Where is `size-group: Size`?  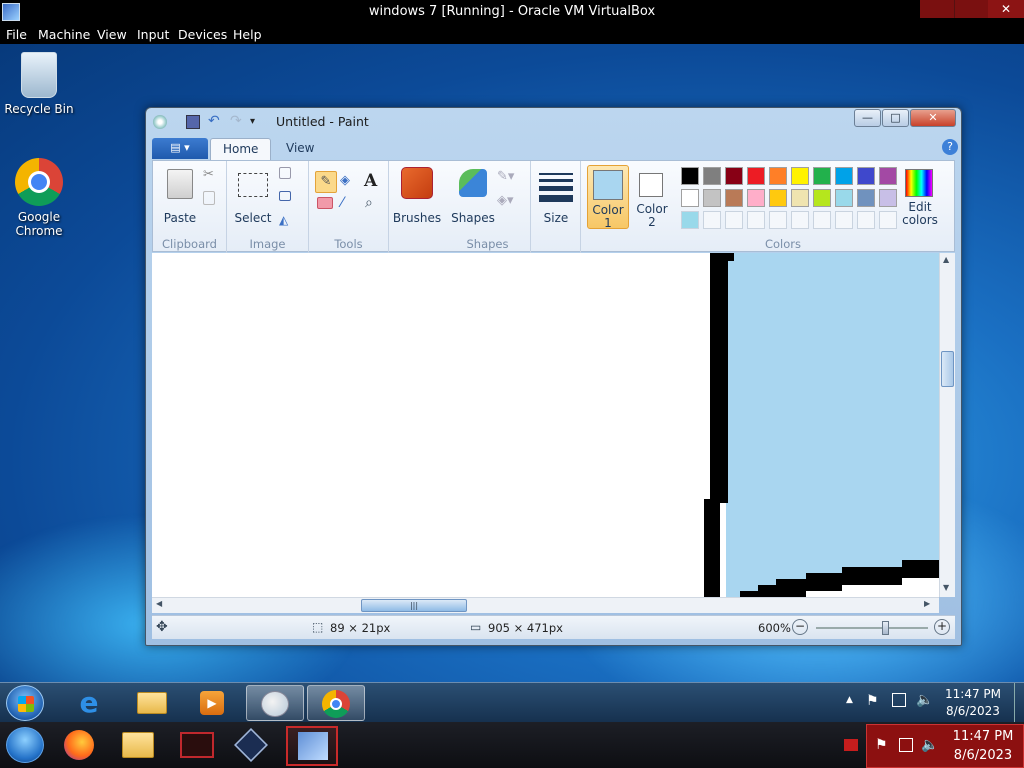
size-group: Size is located at coordinates (556, 207).